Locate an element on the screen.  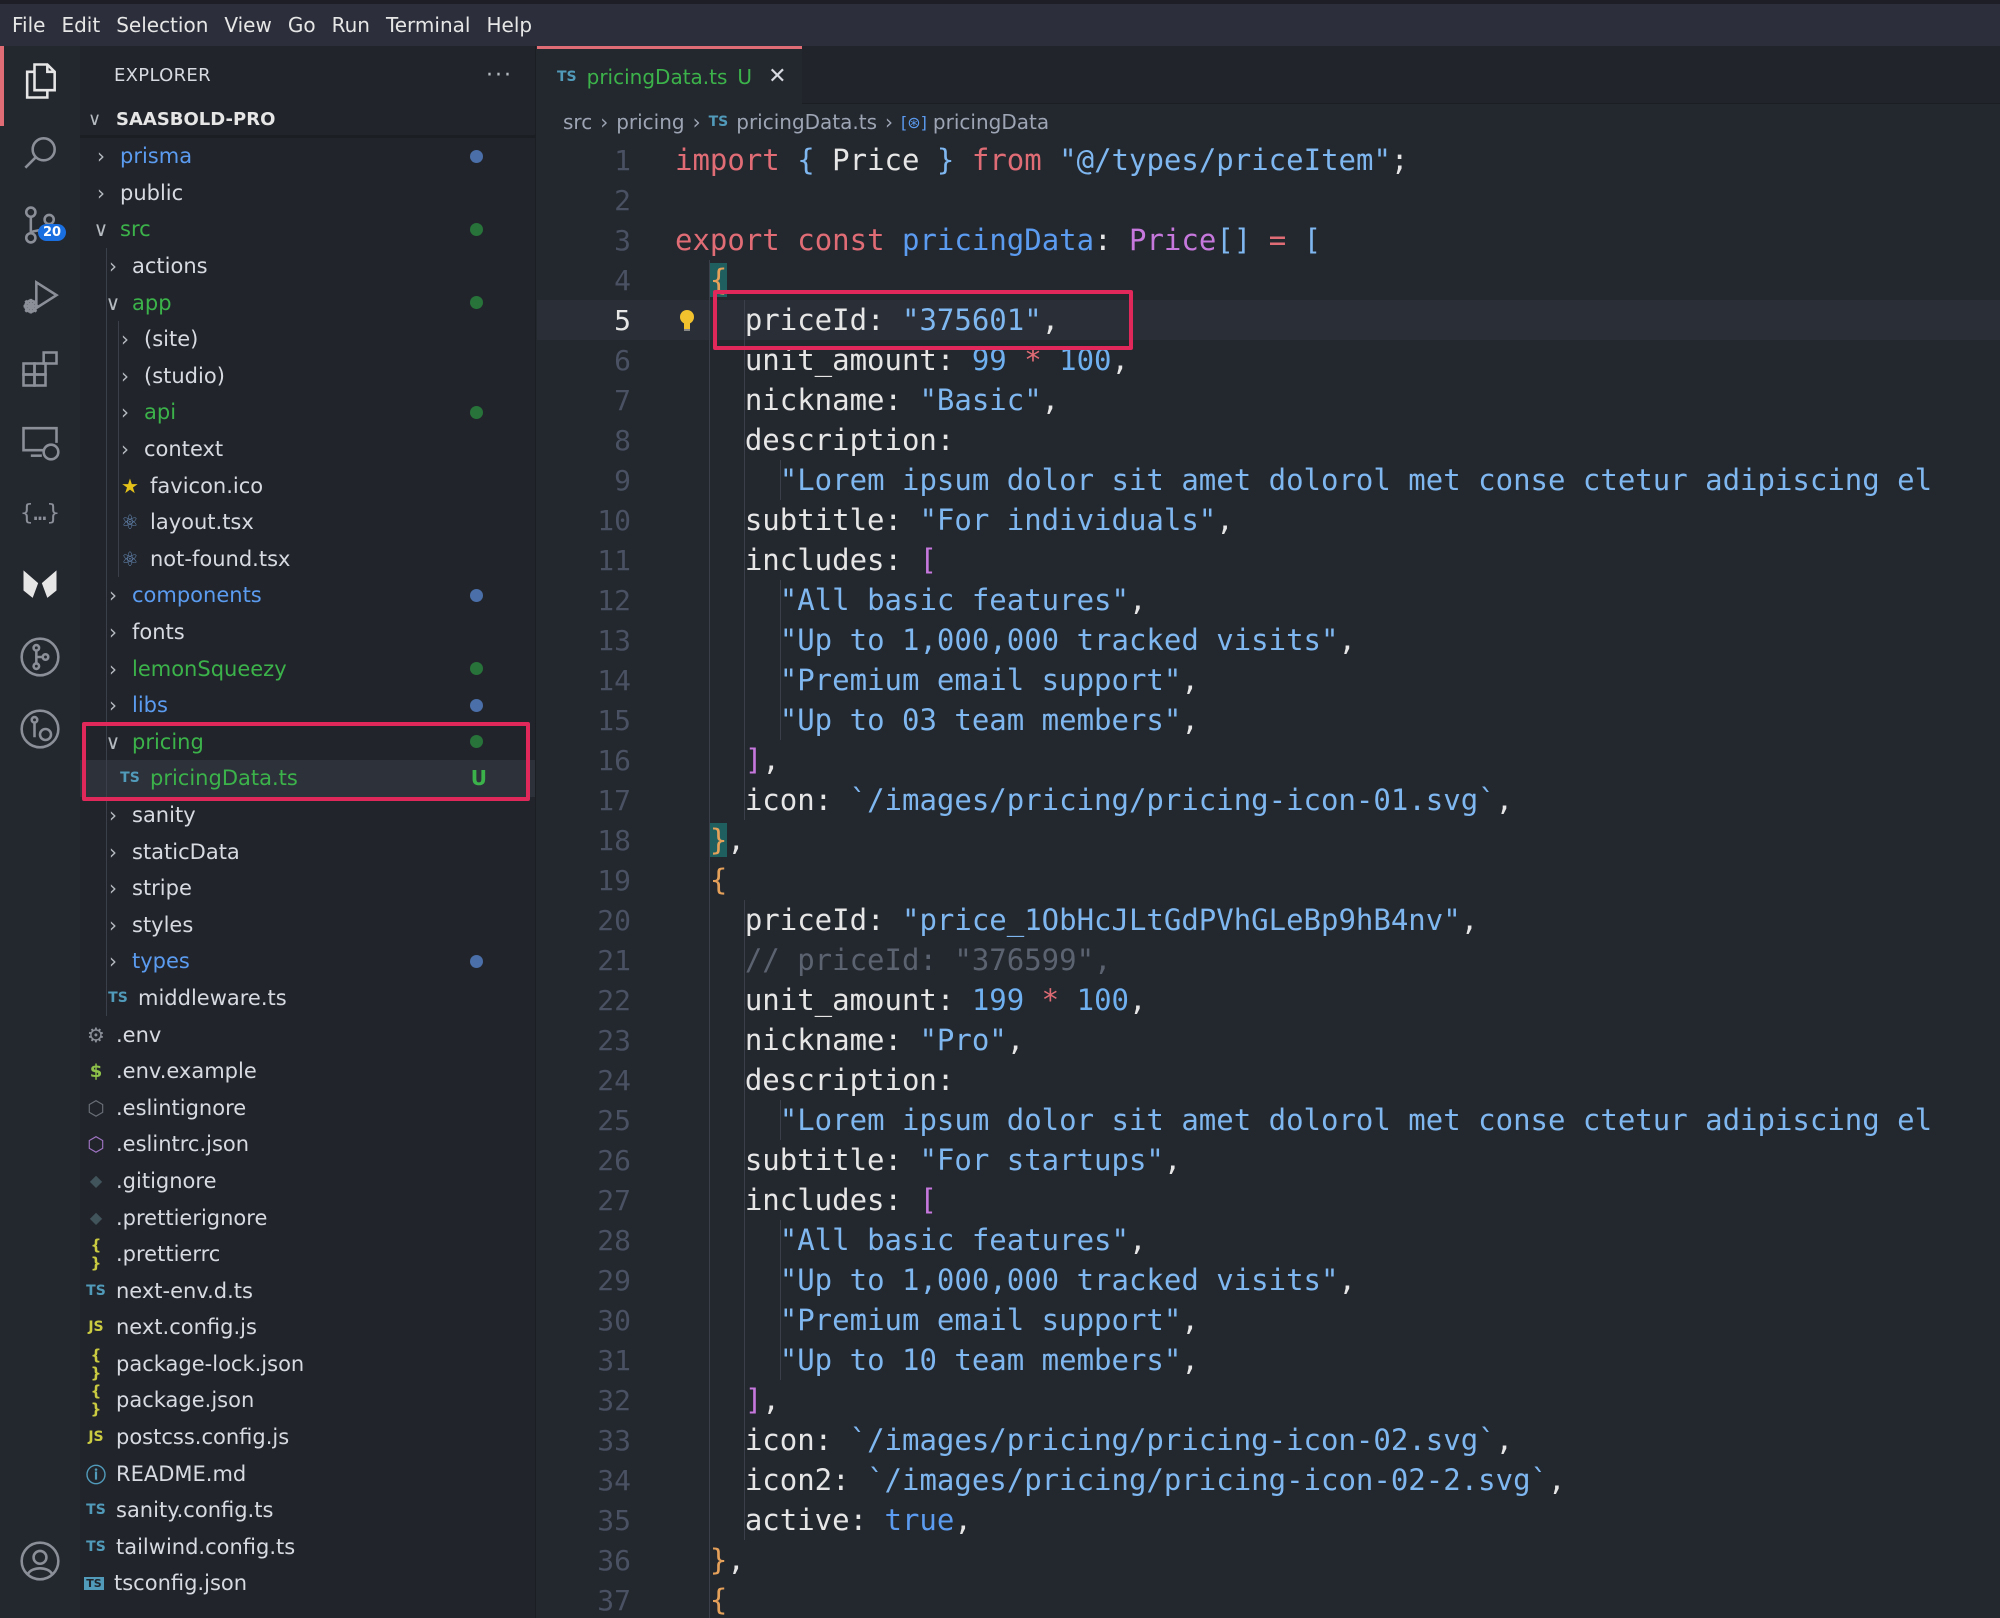
menu-terminal: Terminal is located at coordinates (428, 25).